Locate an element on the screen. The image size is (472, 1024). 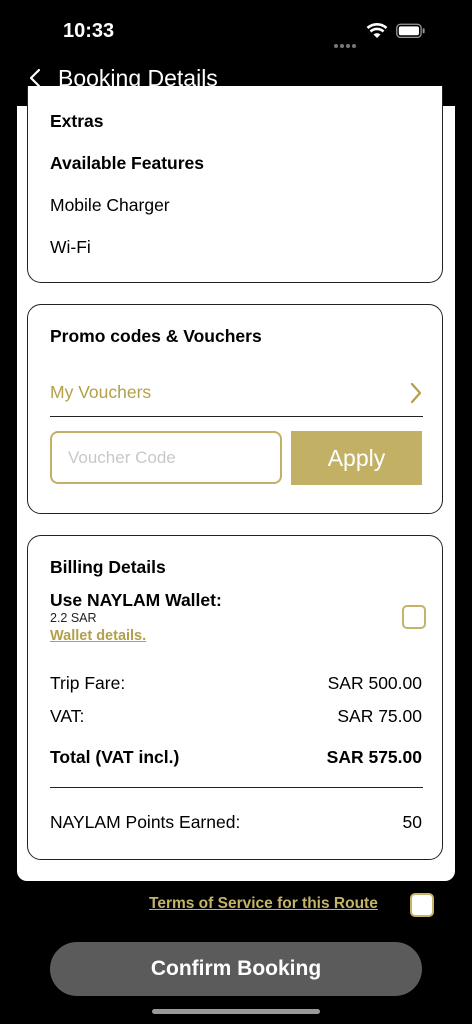
total-label: Total (VAT incl.) is located at coordinates (115, 757).